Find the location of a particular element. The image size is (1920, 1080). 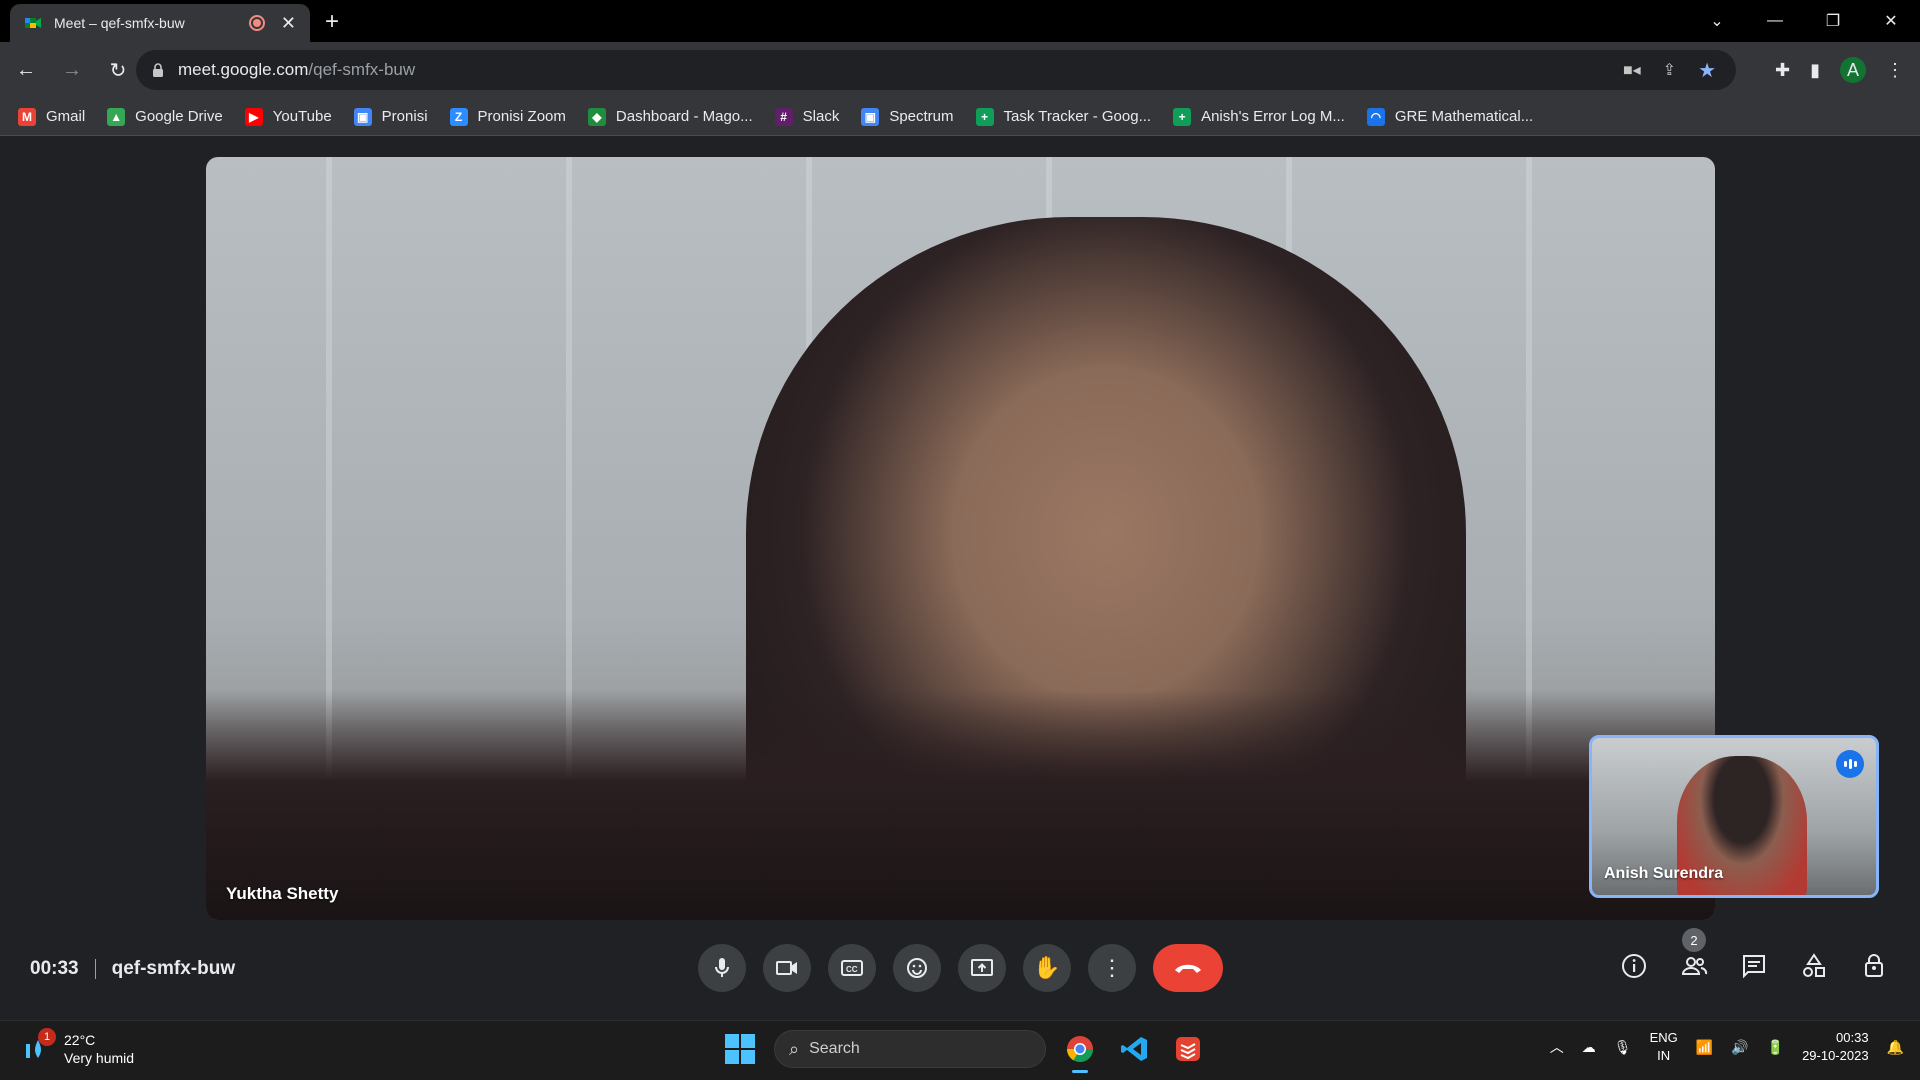

minimize-button: — is located at coordinates (1775, 21).